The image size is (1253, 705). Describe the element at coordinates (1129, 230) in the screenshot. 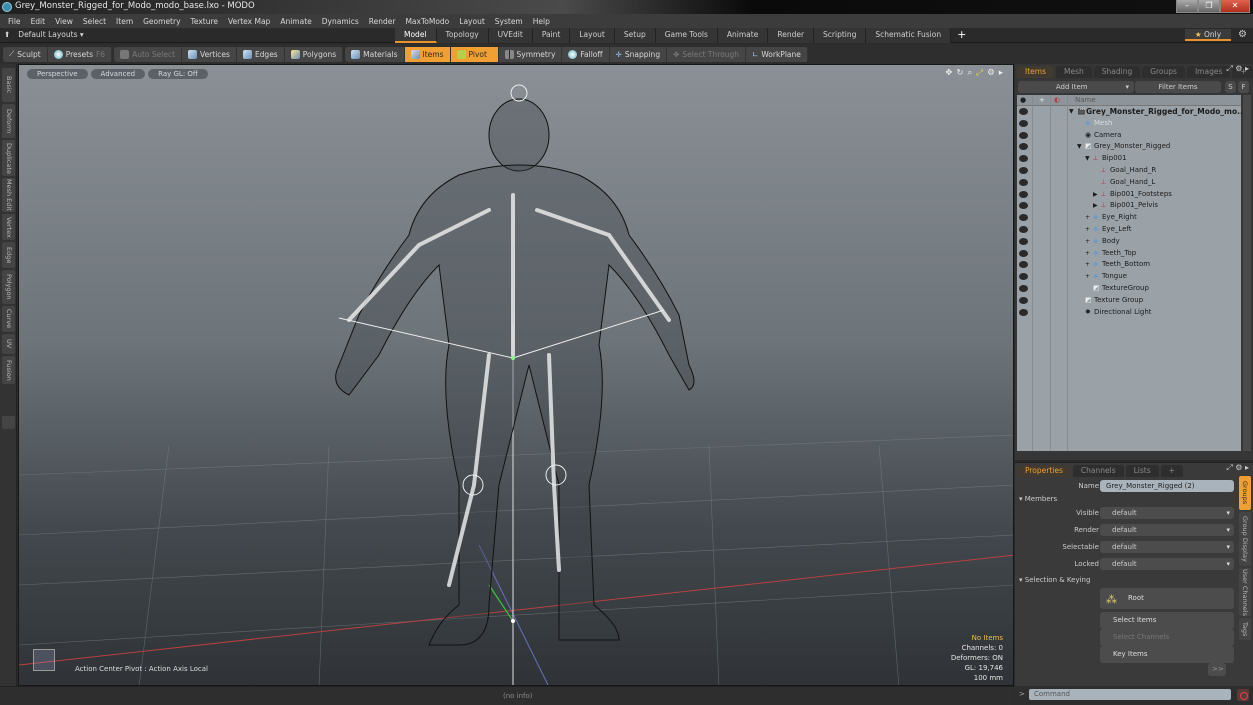

I see `tree-row-eye-left: + ◆ Eye_Left` at that location.